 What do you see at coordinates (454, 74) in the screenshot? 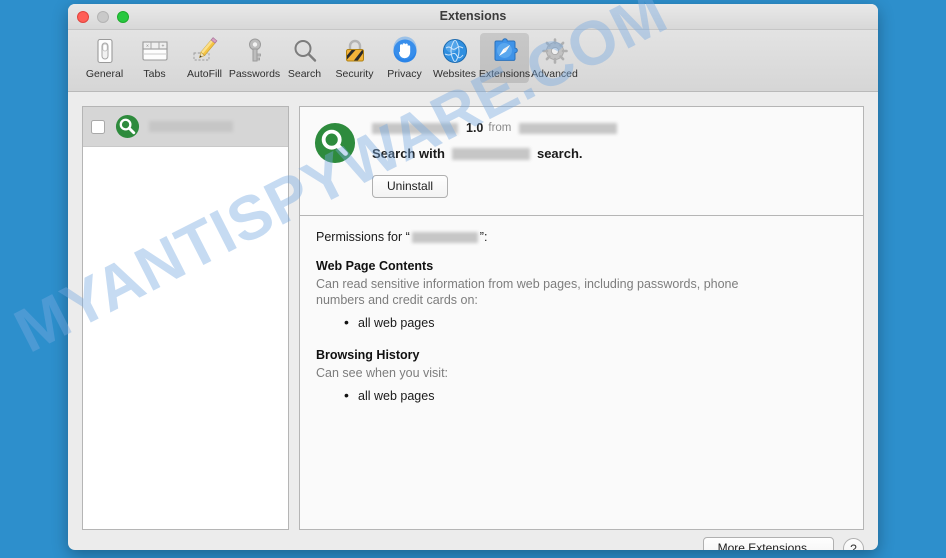
I see `toolbar-label-websites: Websites` at bounding box center [454, 74].